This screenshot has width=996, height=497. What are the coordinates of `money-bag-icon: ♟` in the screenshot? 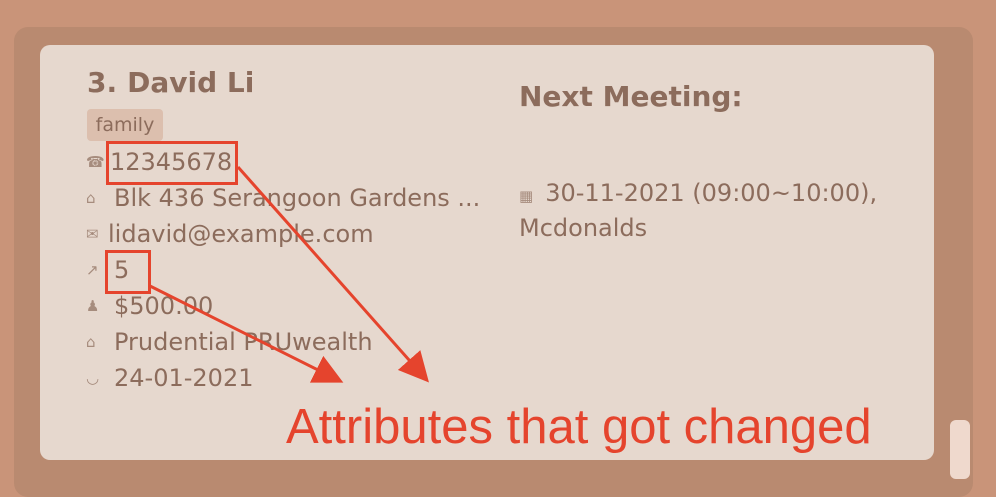 It's located at (93, 306).